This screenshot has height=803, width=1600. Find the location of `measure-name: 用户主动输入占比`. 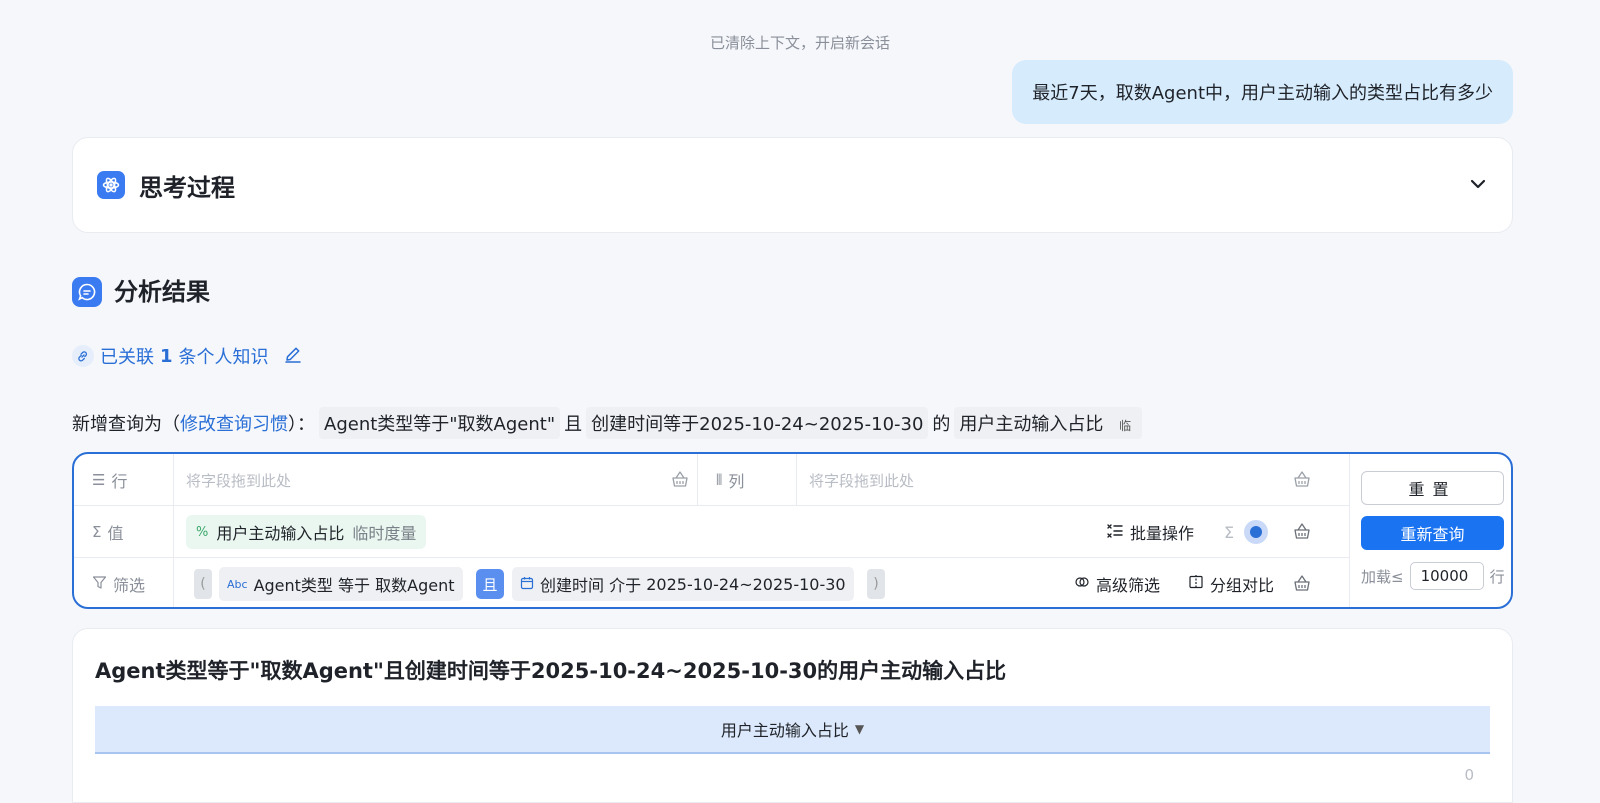

measure-name: 用户主动输入占比 is located at coordinates (1031, 424).